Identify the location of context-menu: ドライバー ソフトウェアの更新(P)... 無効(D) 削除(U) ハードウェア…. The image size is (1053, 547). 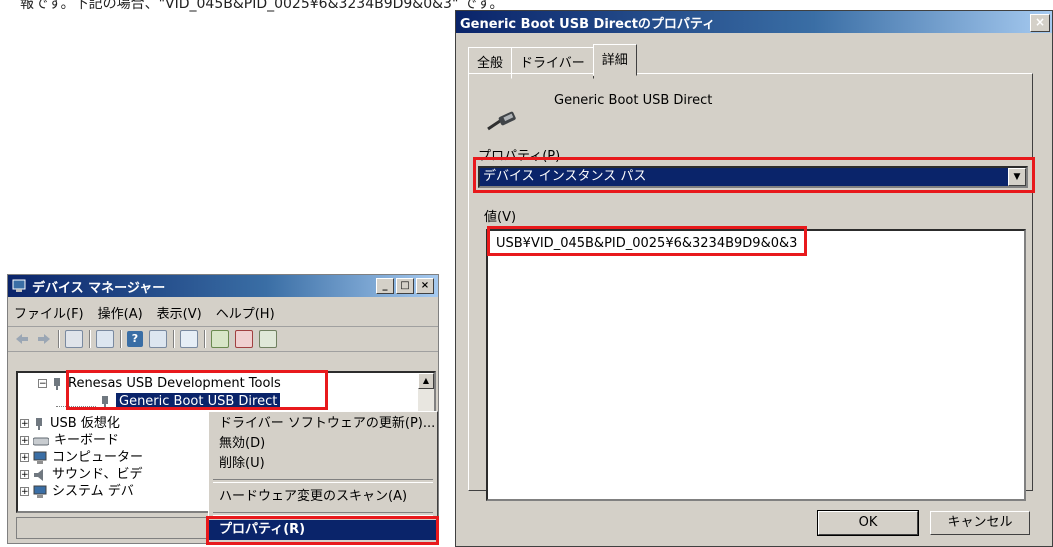
(323, 477).